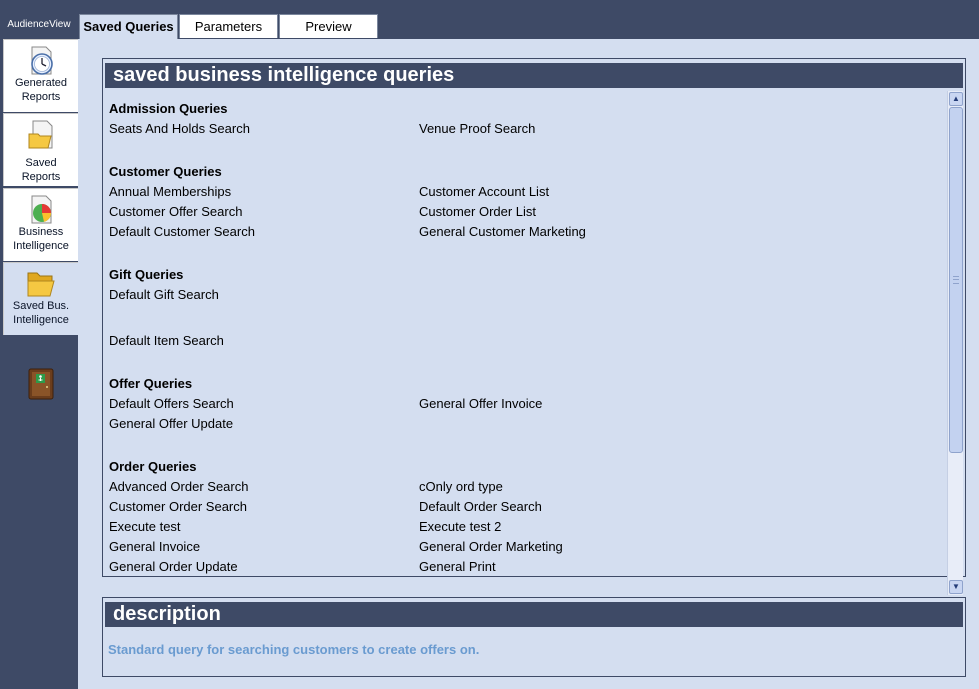  I want to click on sidebar-item-business-intelligence: Business Intelligence, so click(40, 224).